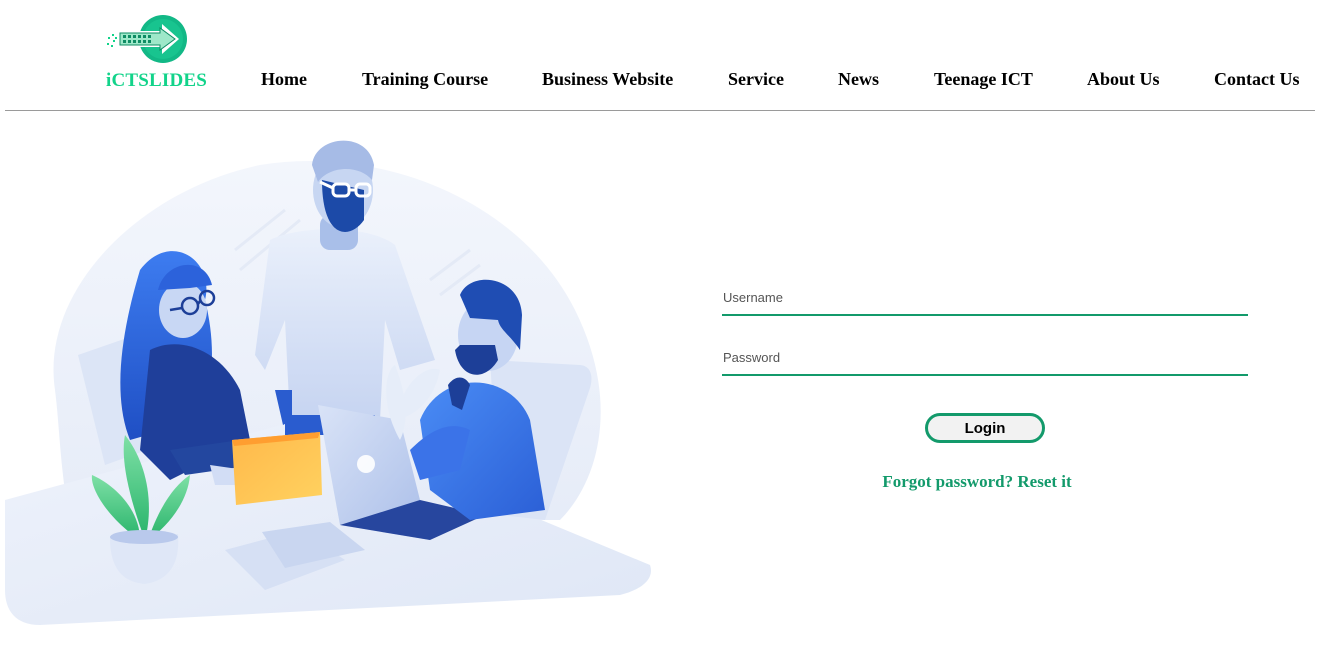 The image size is (1320, 655). I want to click on forgot-password-link: Forgot password? Reset it, so click(977, 482).